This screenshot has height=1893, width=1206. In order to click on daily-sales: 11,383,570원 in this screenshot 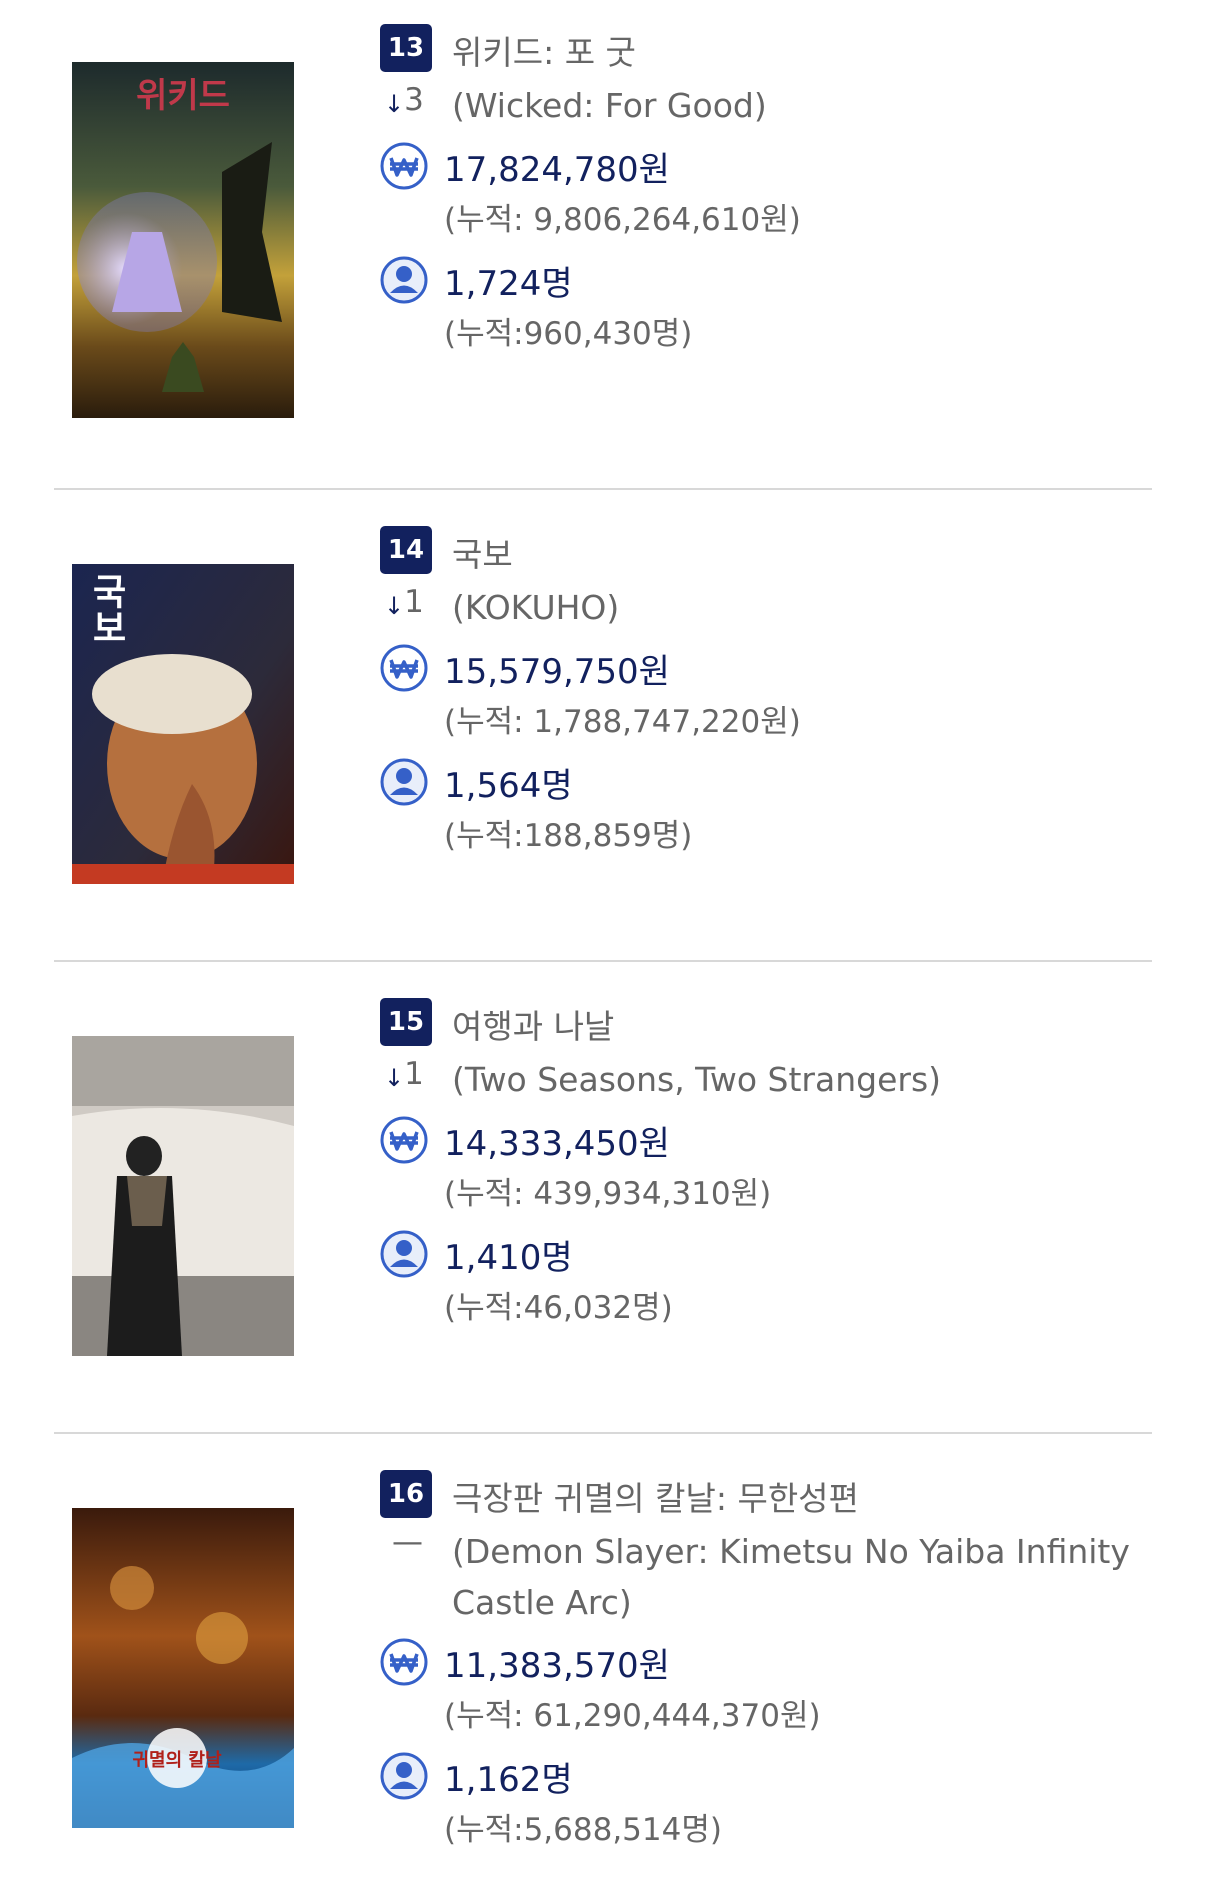, I will do `click(557, 1666)`.